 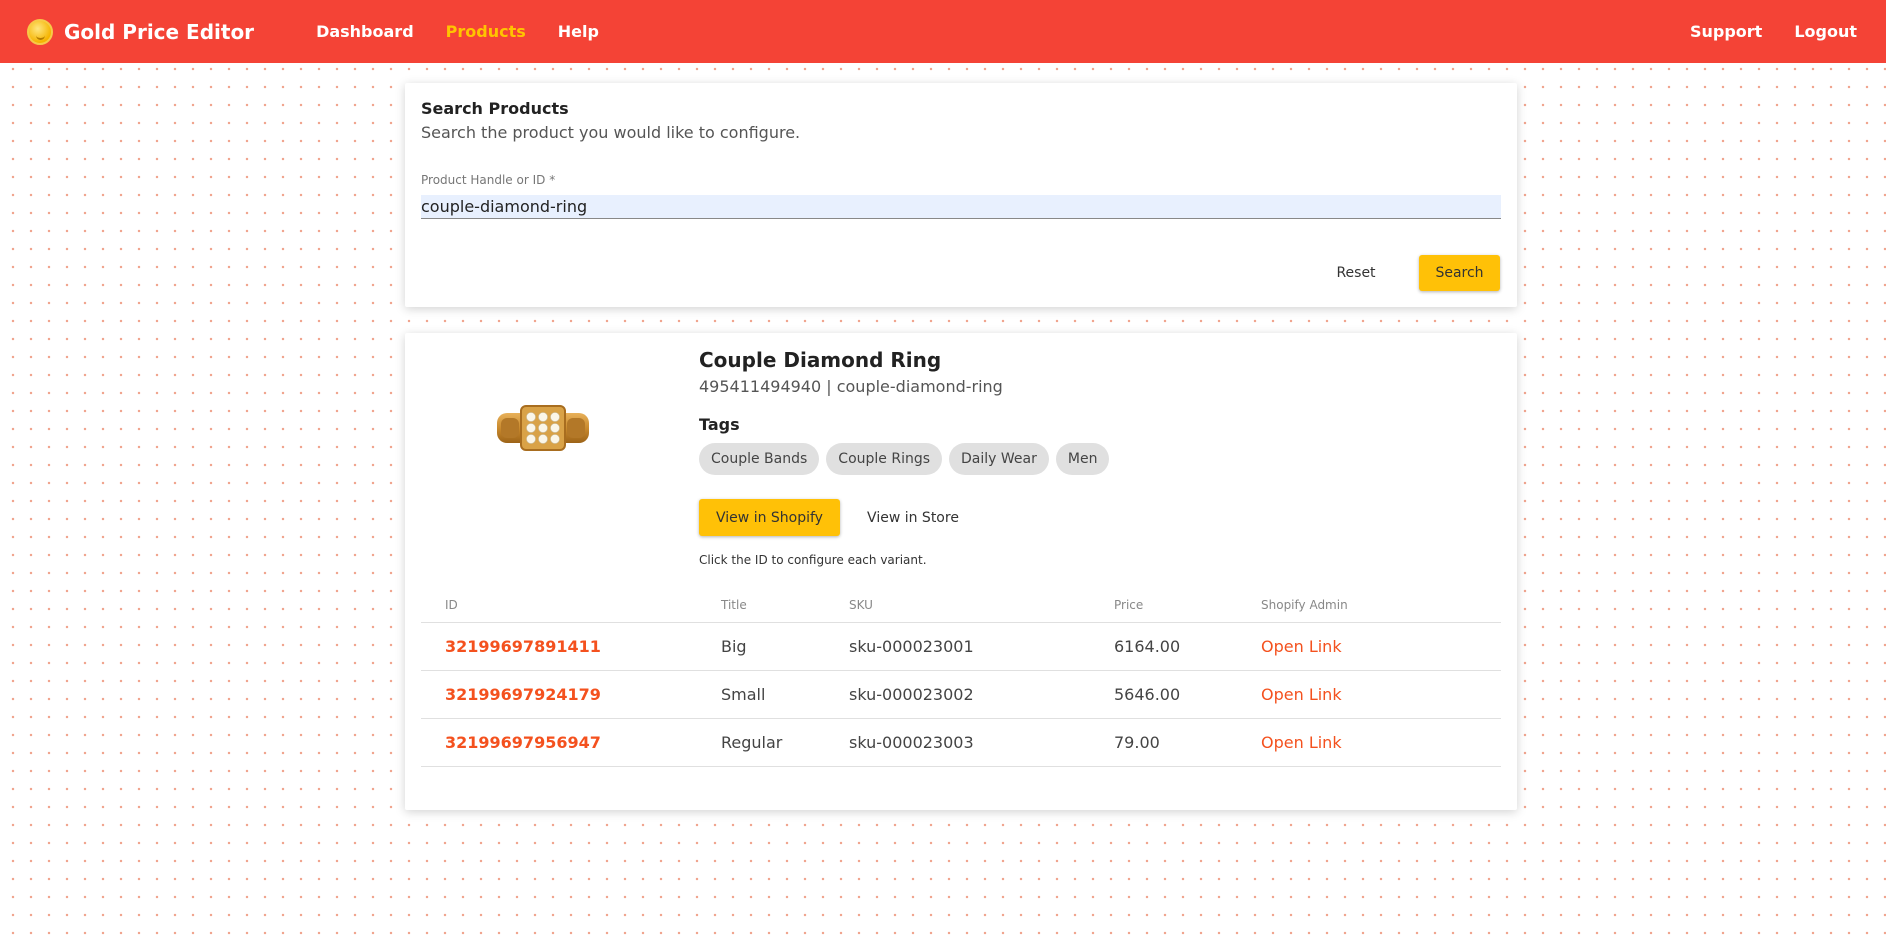 What do you see at coordinates (523, 694) in the screenshot?
I see `variant-id-link: 32199697924179` at bounding box center [523, 694].